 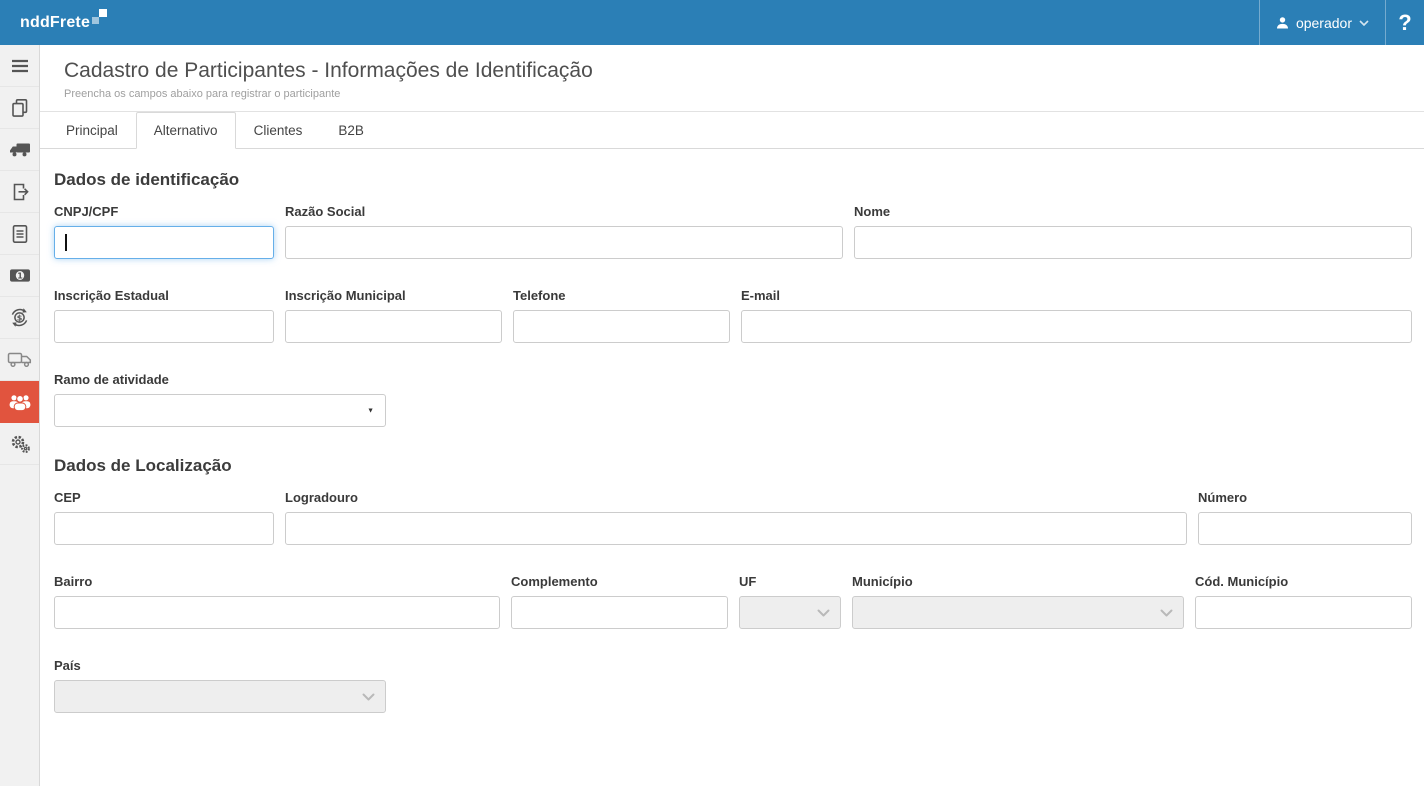 I want to click on sidebar-item-billing: 1, so click(x=19, y=276).